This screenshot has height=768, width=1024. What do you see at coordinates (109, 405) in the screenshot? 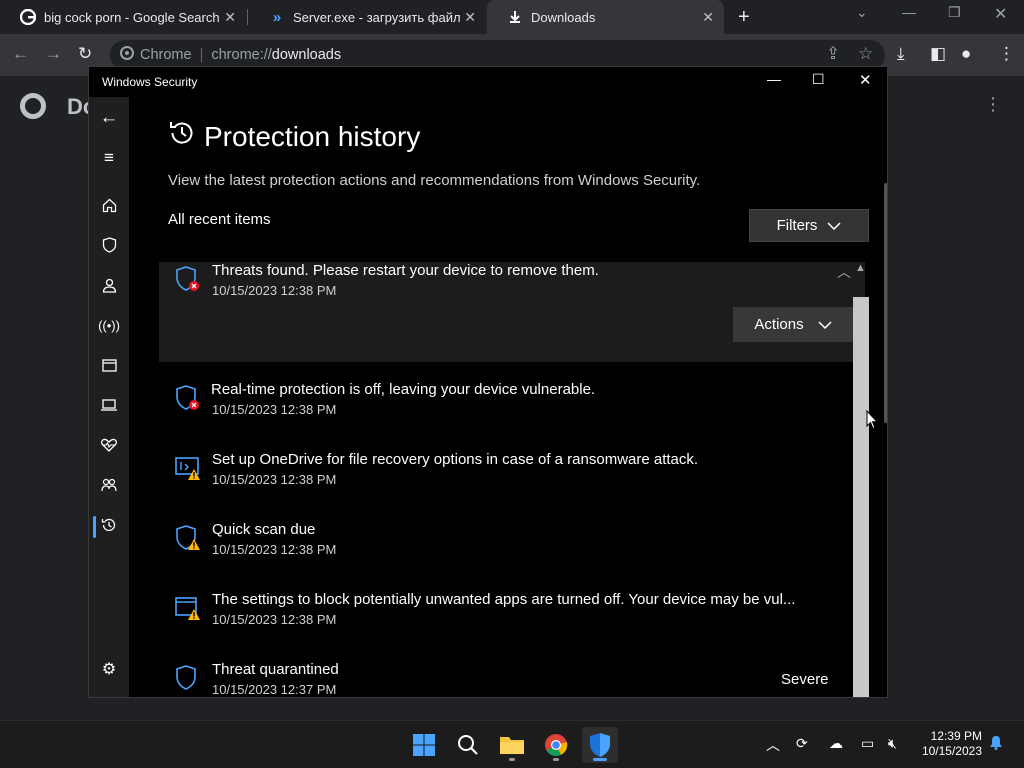
I see `device-security-icon` at bounding box center [109, 405].